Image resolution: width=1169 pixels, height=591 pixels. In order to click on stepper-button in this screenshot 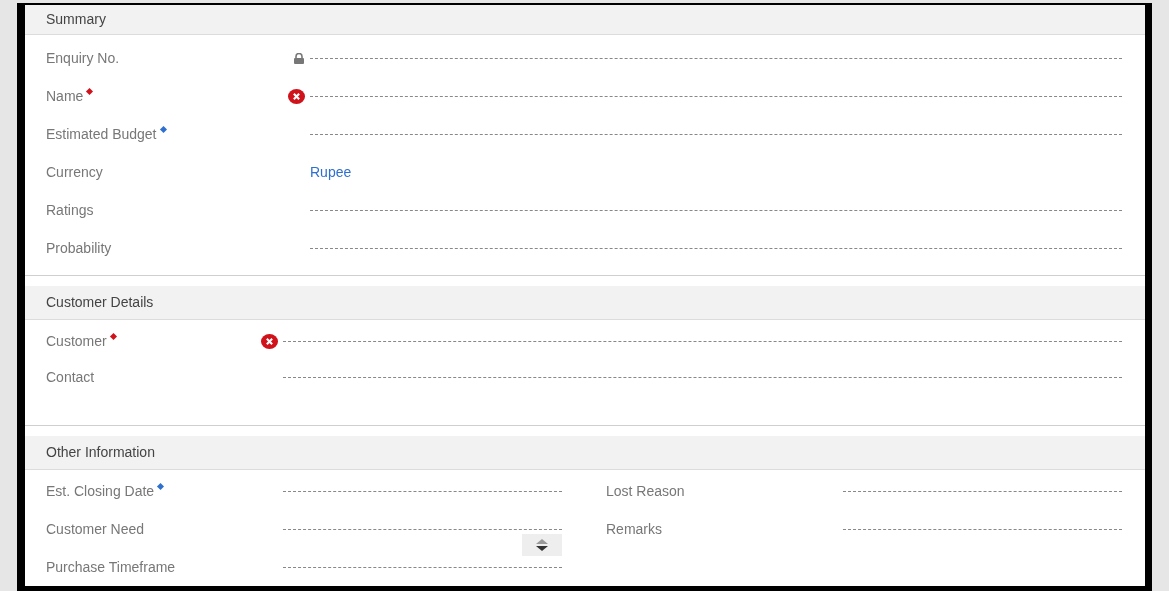, I will do `click(542, 544)`.